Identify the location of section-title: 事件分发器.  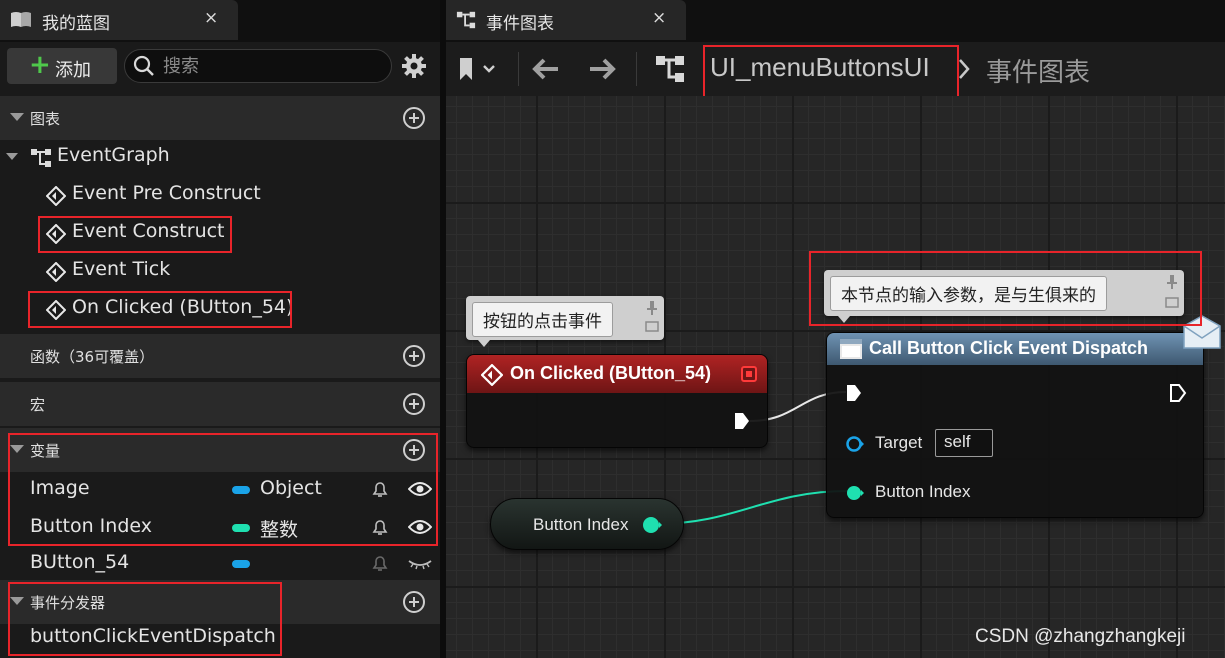
(68, 603).